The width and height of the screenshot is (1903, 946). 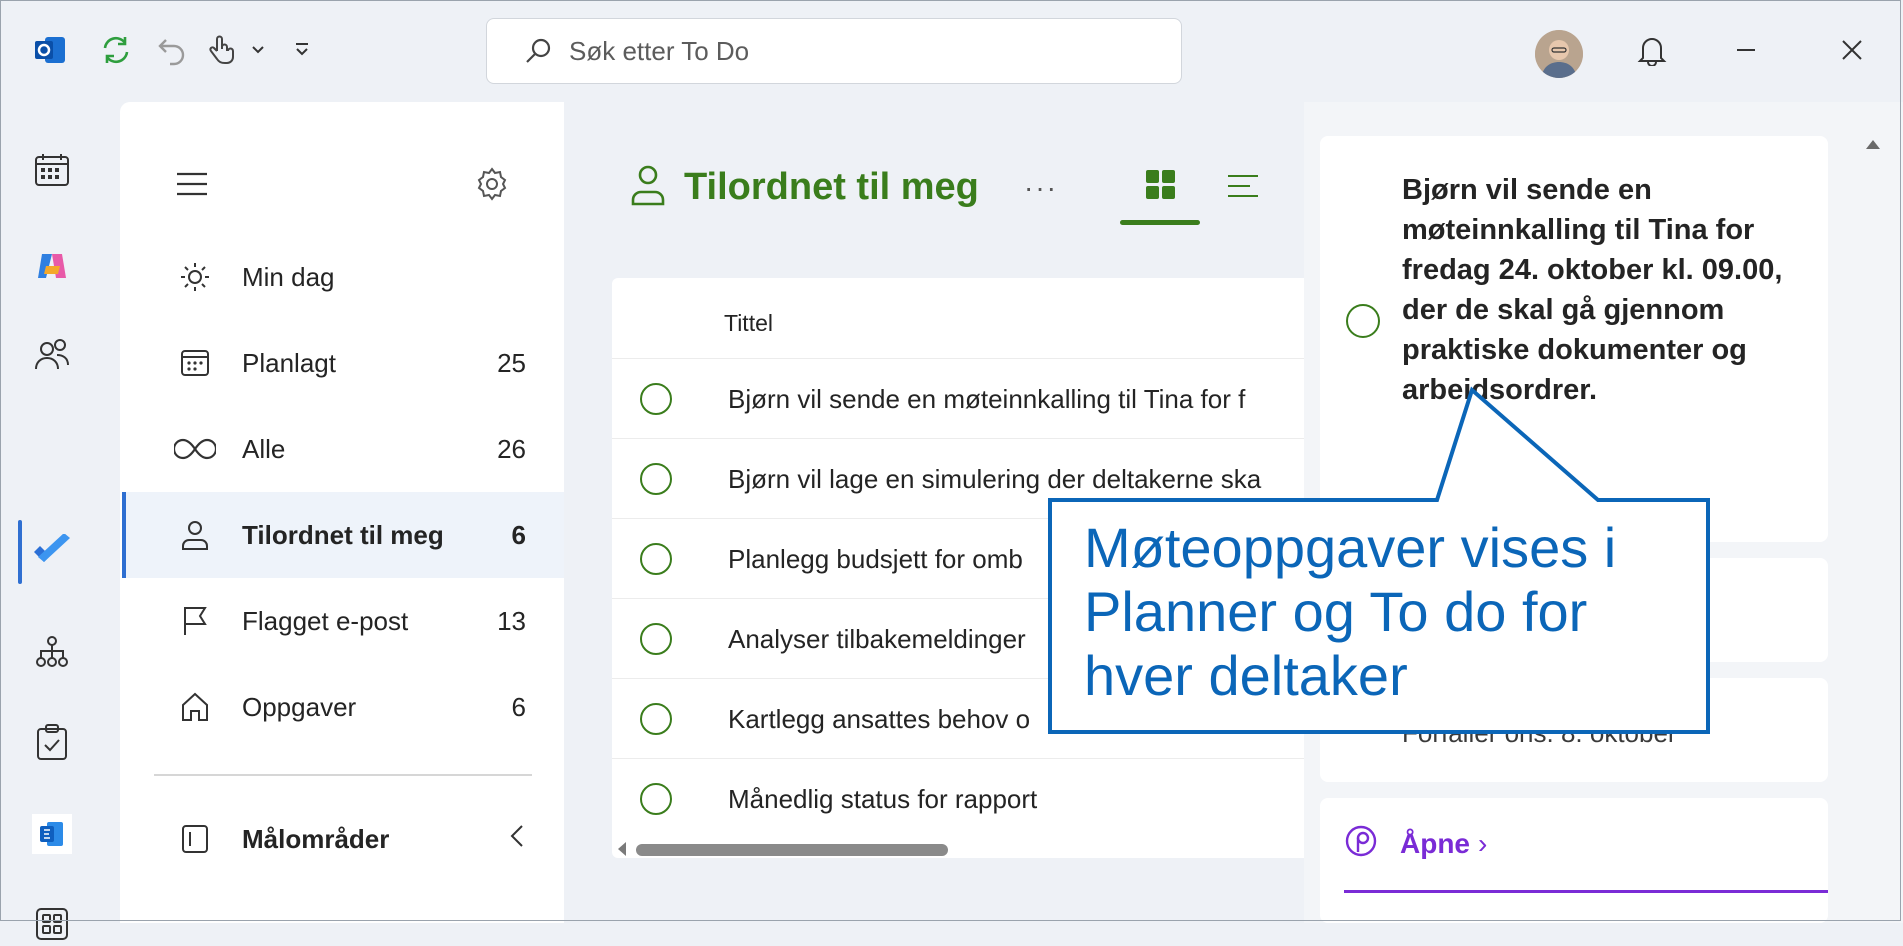 I want to click on due-date-label: Forfaller ons. 8. oktober, so click(x=1539, y=733).